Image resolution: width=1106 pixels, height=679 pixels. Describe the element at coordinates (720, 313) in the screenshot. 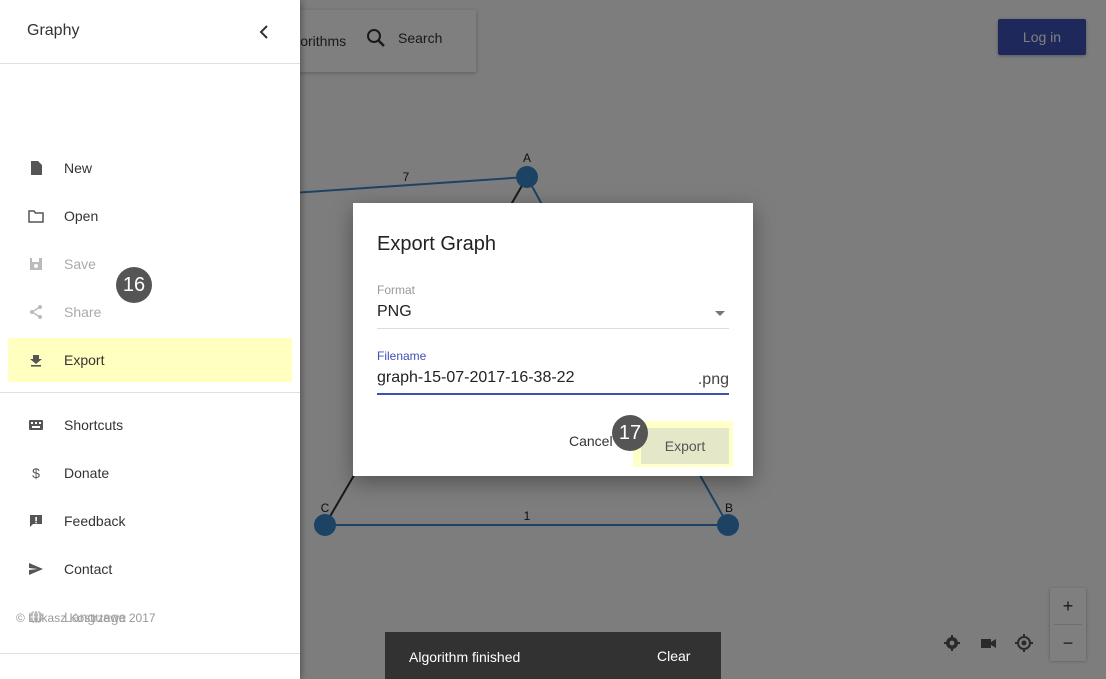

I see `dropdown-arrow-icon` at that location.